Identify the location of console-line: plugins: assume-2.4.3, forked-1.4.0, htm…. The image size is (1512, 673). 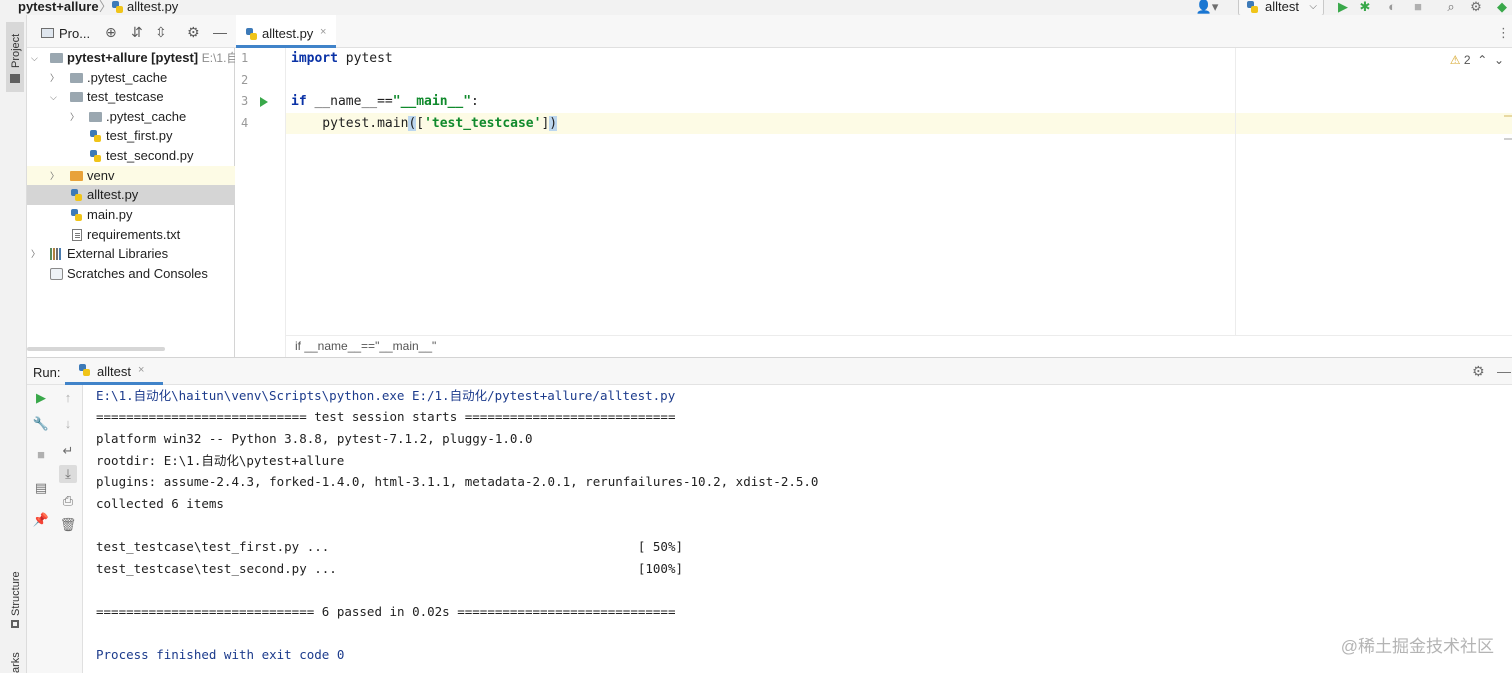
(457, 481).